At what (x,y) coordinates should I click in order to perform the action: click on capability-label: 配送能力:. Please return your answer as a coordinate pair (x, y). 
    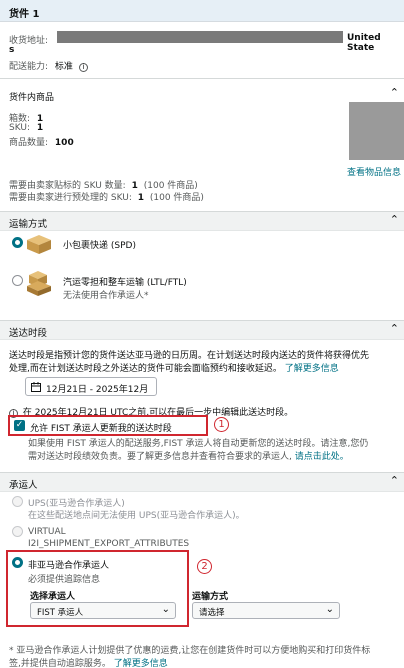
    Looking at the image, I should click on (29, 67).